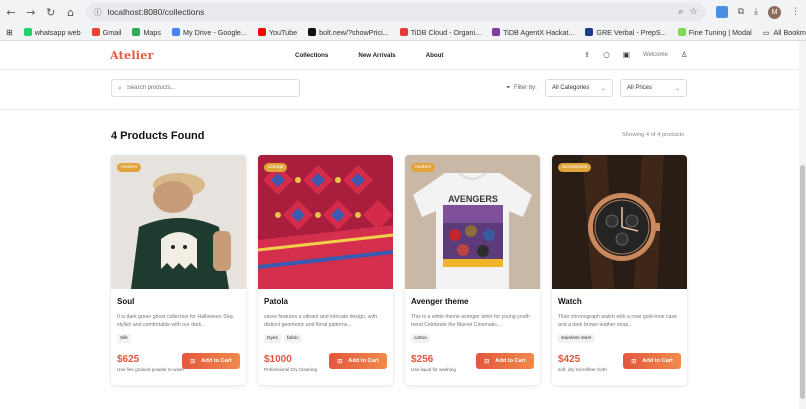  What do you see at coordinates (720, 32) in the screenshot?
I see `bookmark-label: Fine Tuning | Modal` at bounding box center [720, 32].